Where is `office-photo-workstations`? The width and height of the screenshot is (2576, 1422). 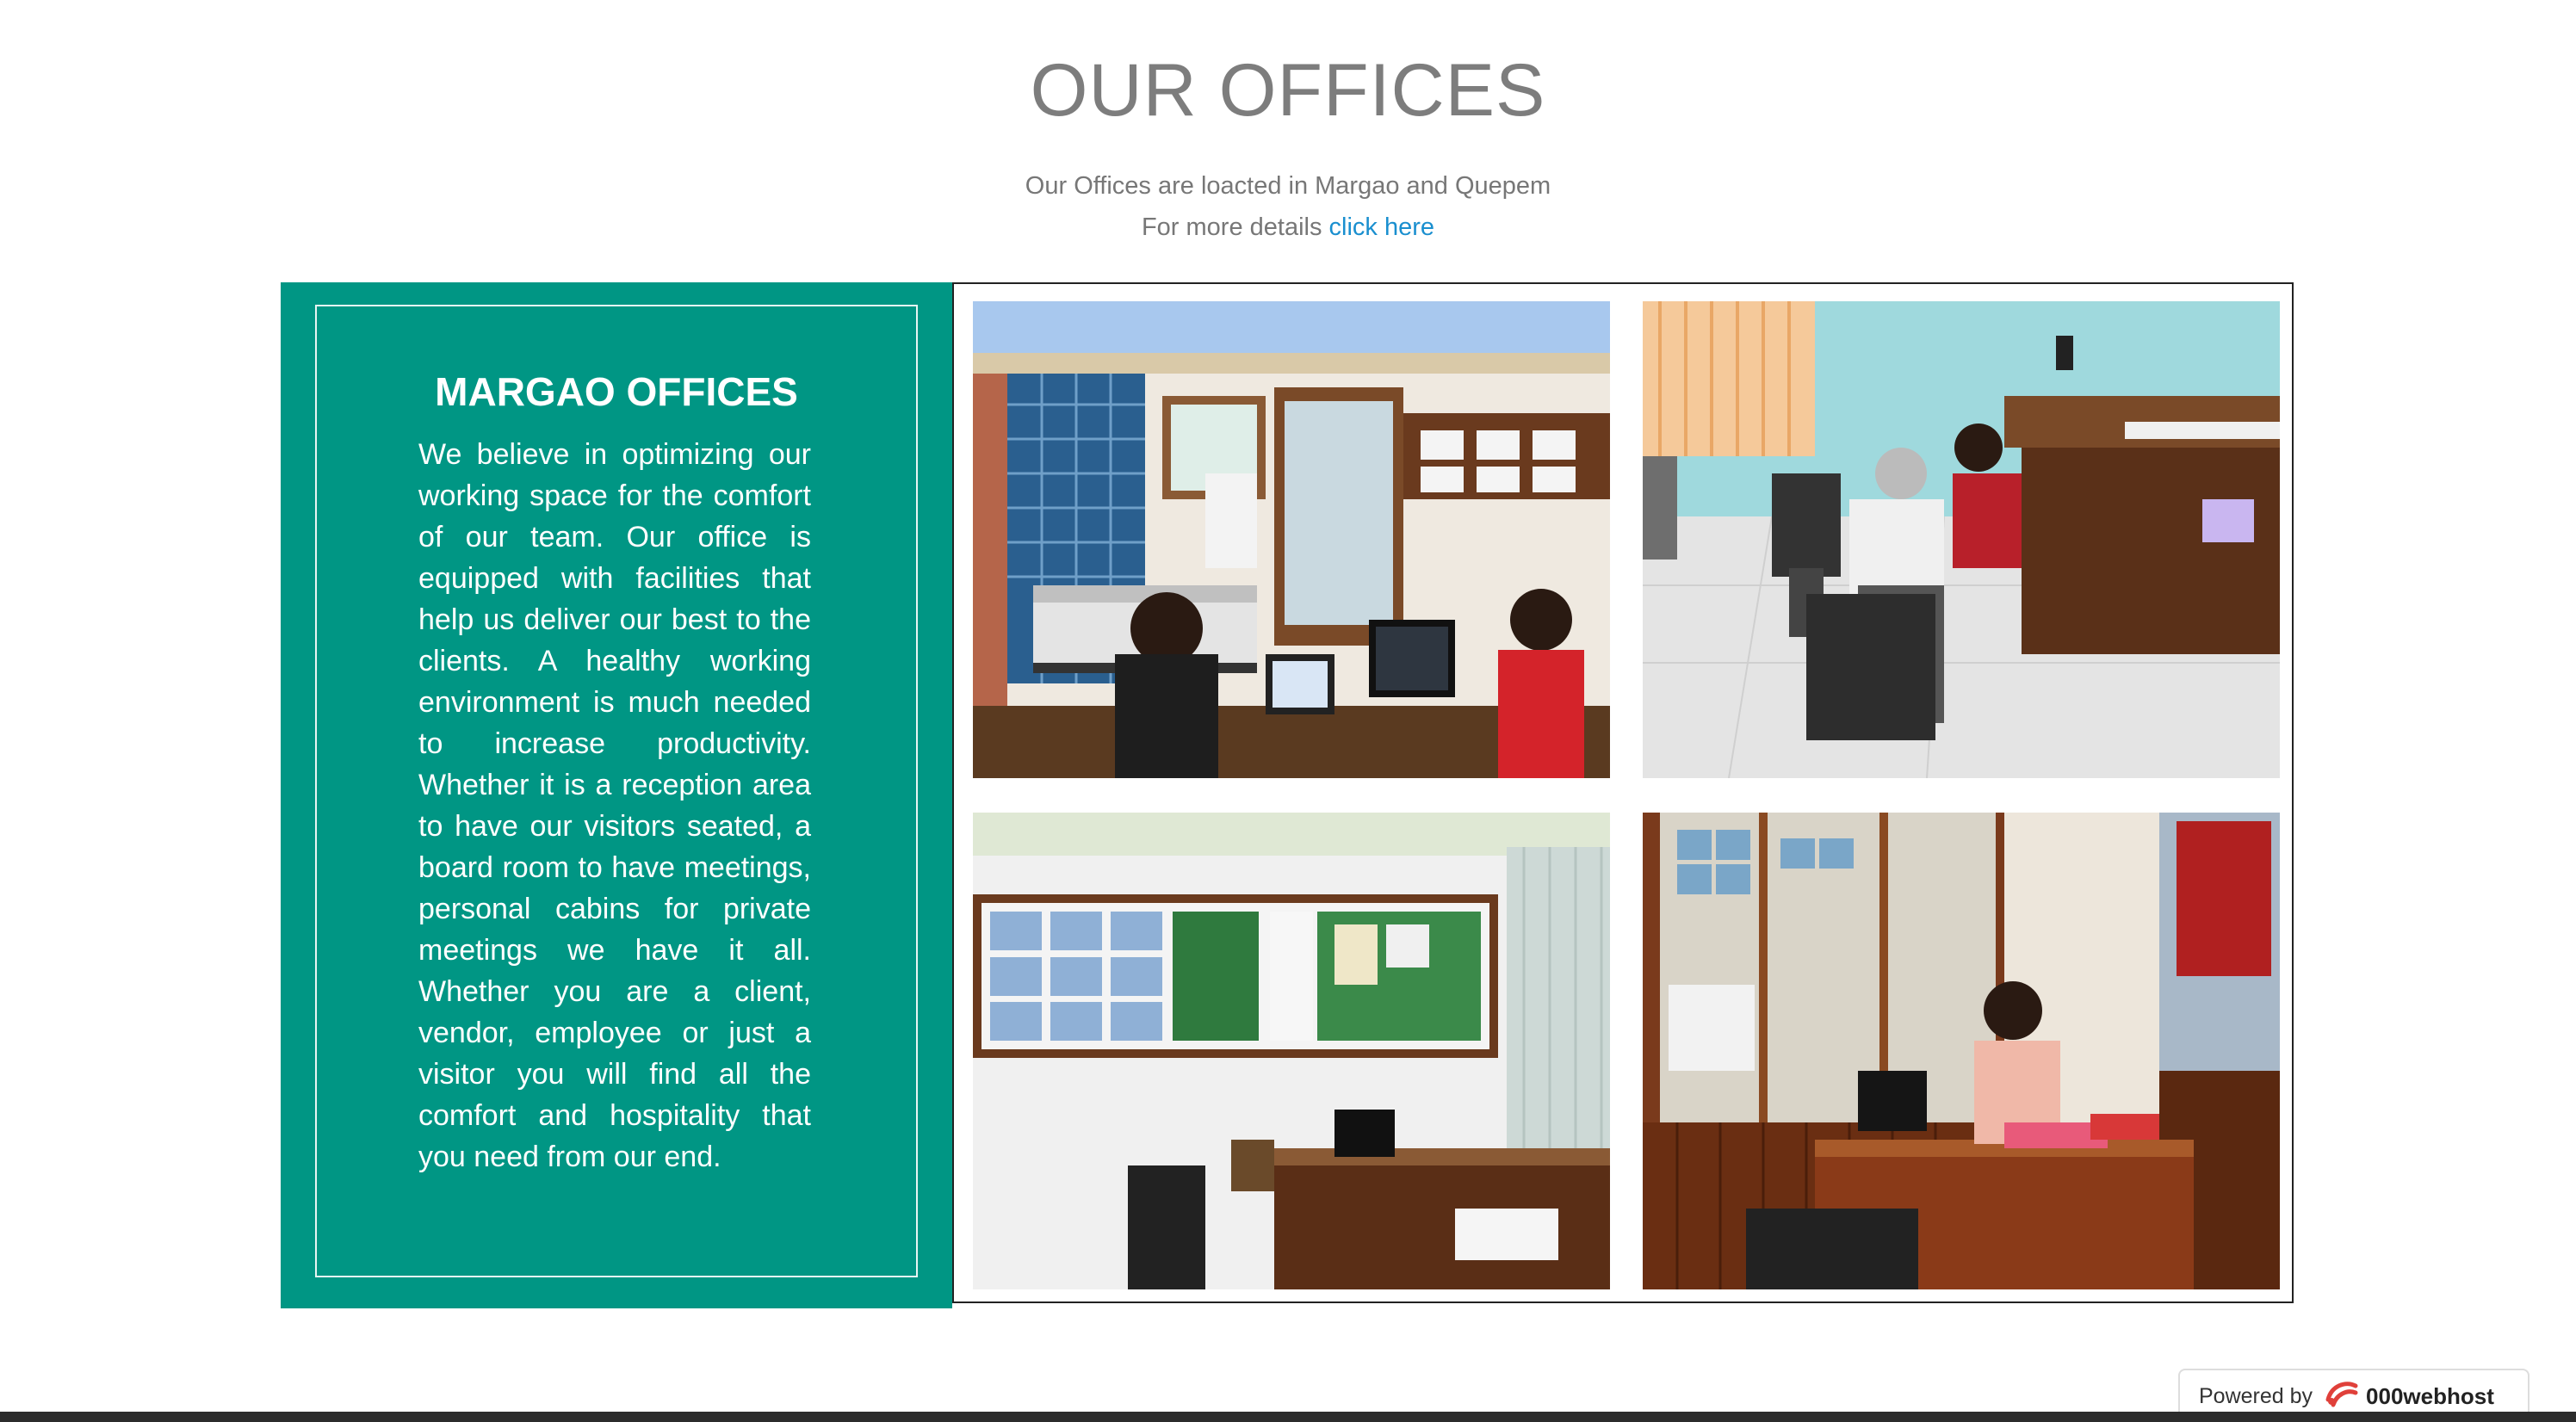
office-photo-workstations is located at coordinates (1962, 539).